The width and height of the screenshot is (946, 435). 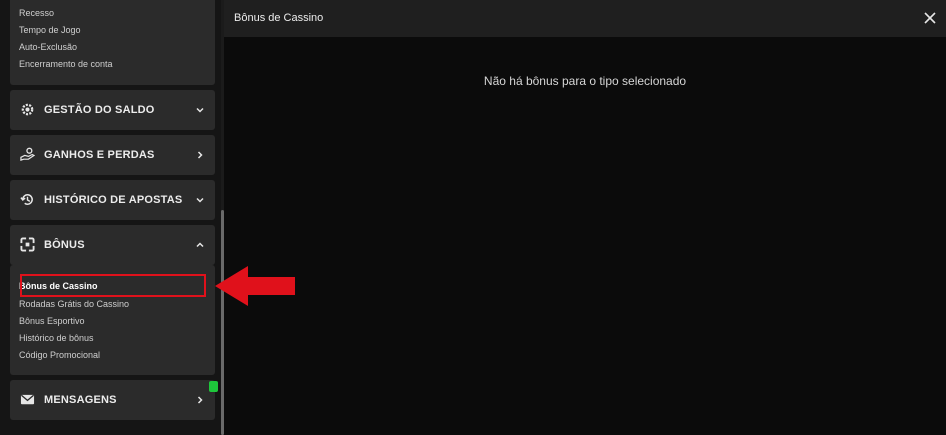 I want to click on envelope-icon, so click(x=27, y=399).